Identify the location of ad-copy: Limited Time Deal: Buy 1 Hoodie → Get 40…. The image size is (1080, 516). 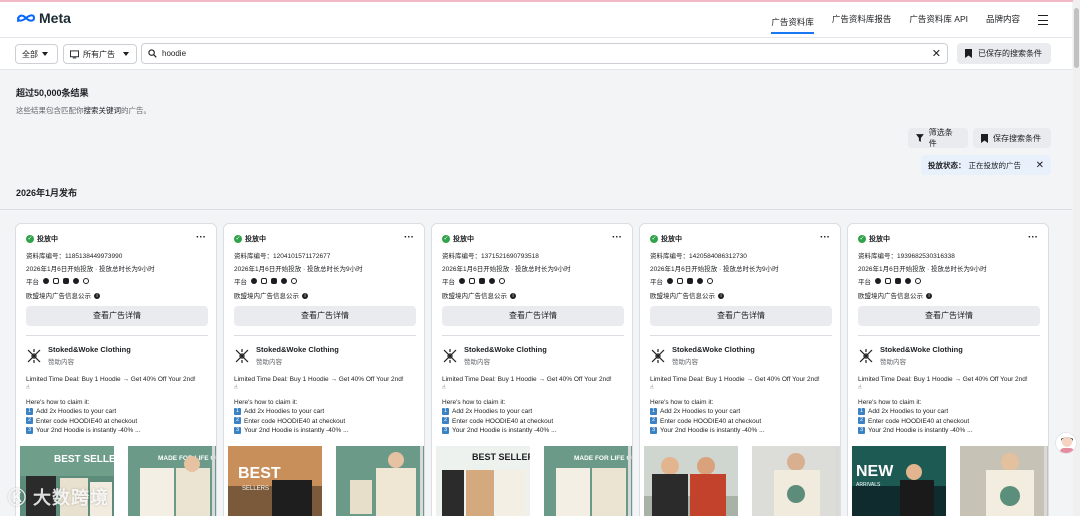
(535, 405).